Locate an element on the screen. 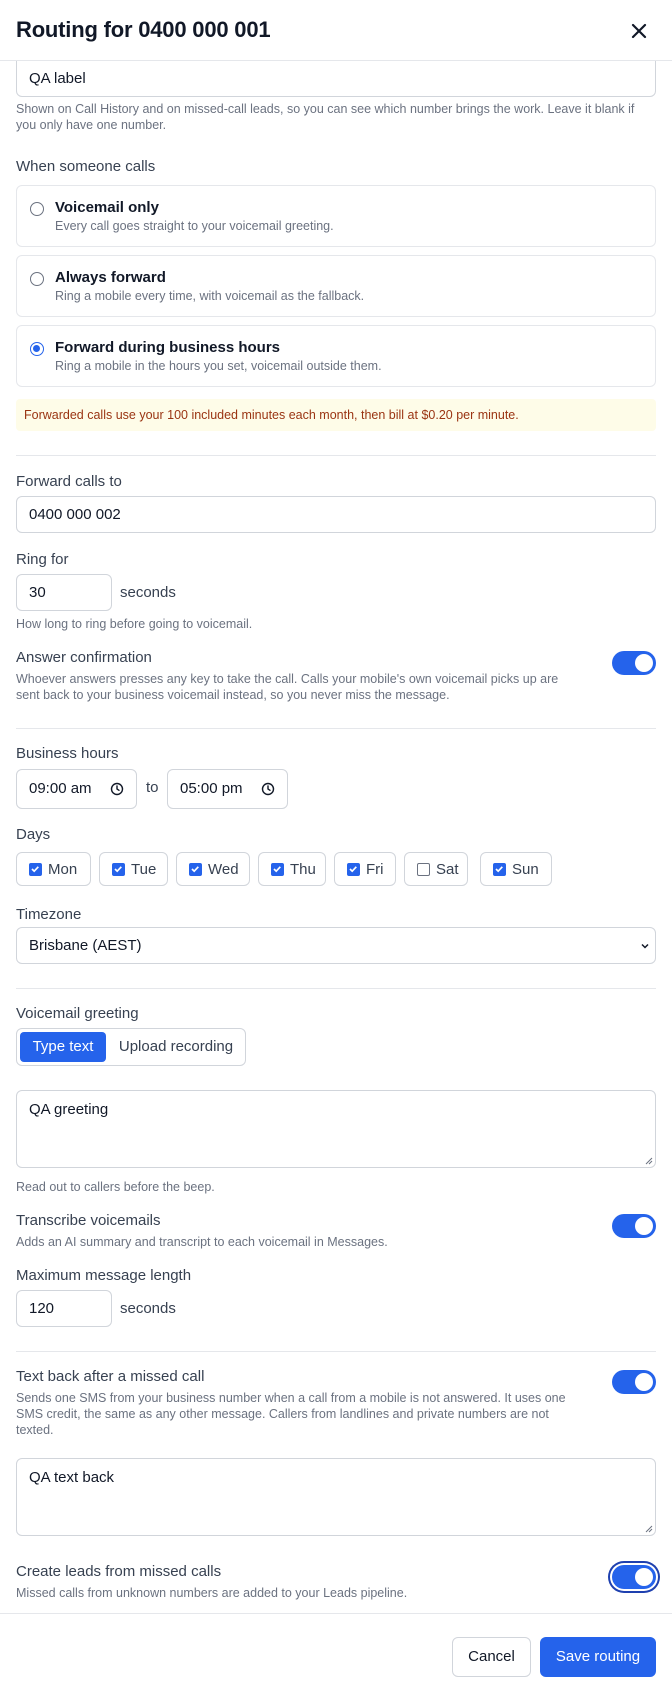  upload-recording-tab: Upload recording is located at coordinates (176, 1047).